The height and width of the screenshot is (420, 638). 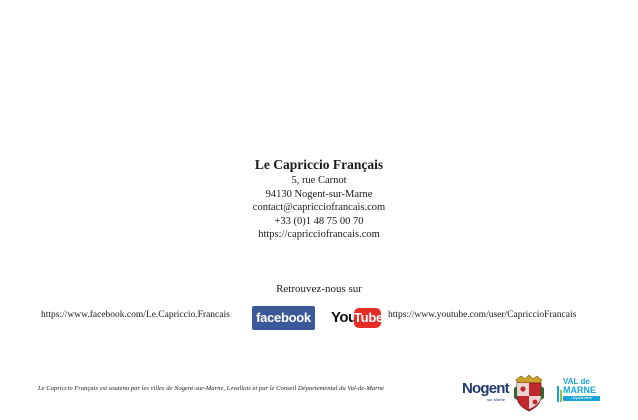 I want to click on social-heading: Retrouvez-nous sur, so click(x=319, y=289).